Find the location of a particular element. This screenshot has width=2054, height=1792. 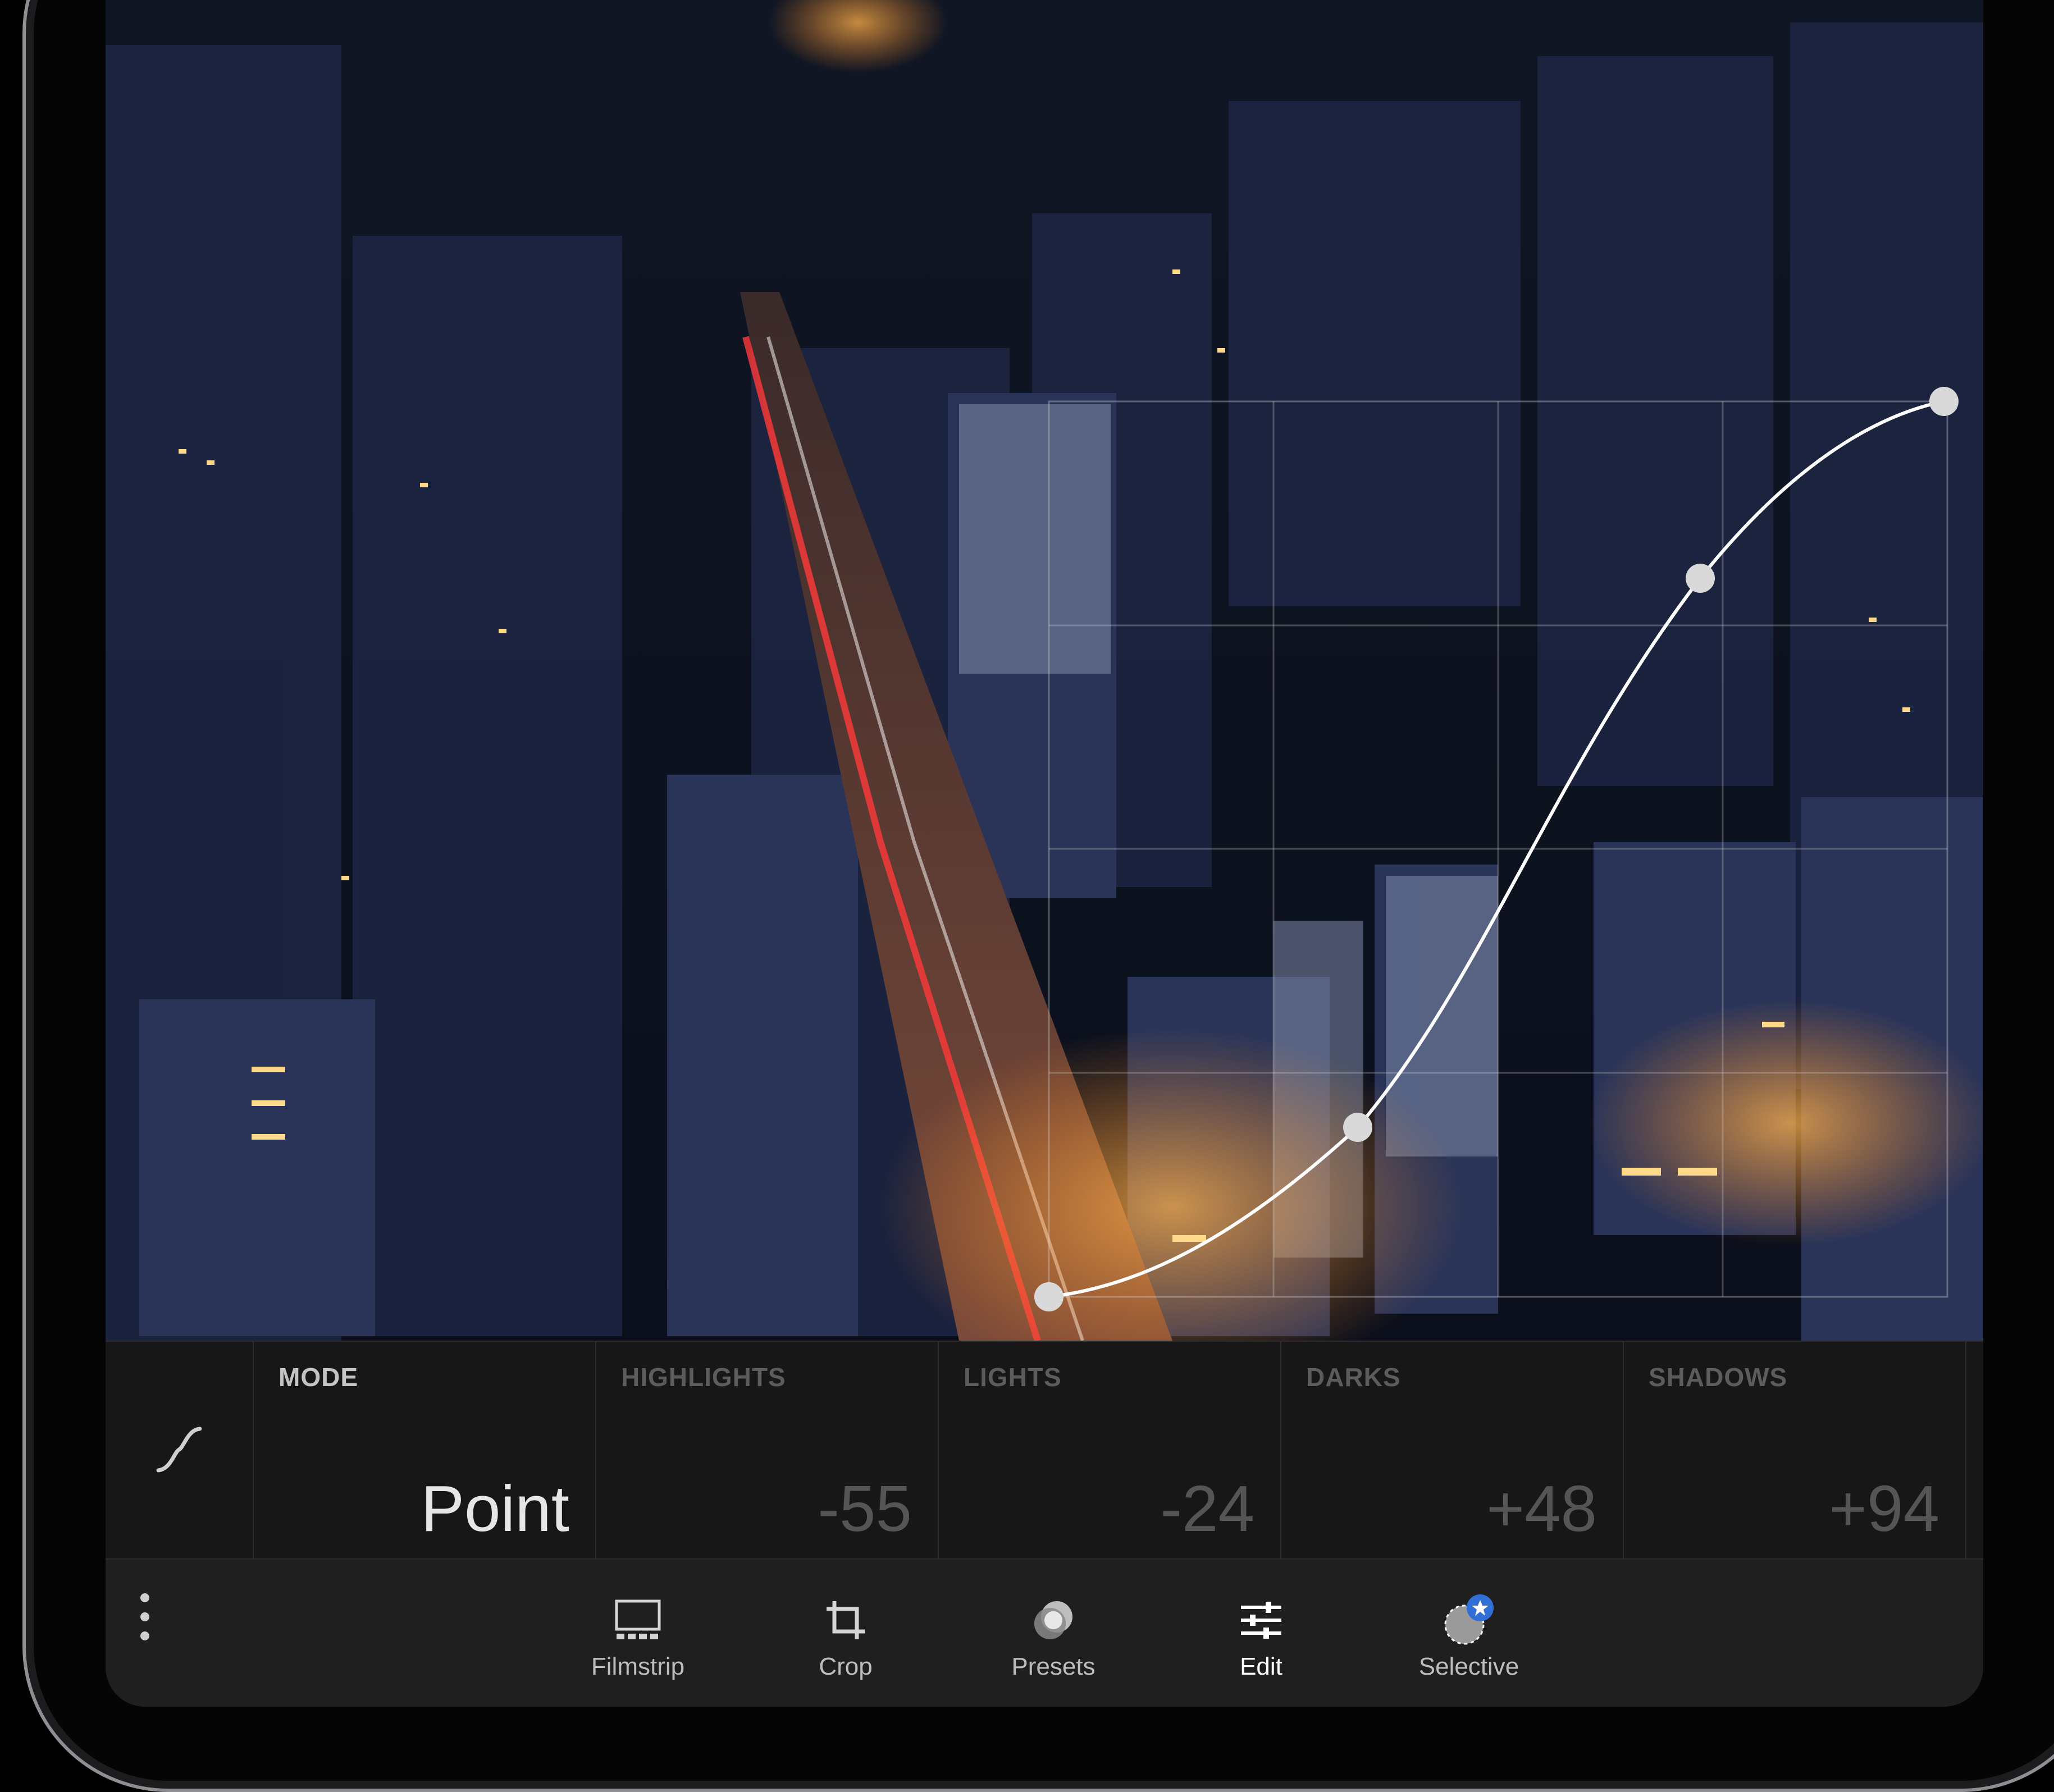

highlights-control: HIGHLIGHTS -55 is located at coordinates (767, 1451).